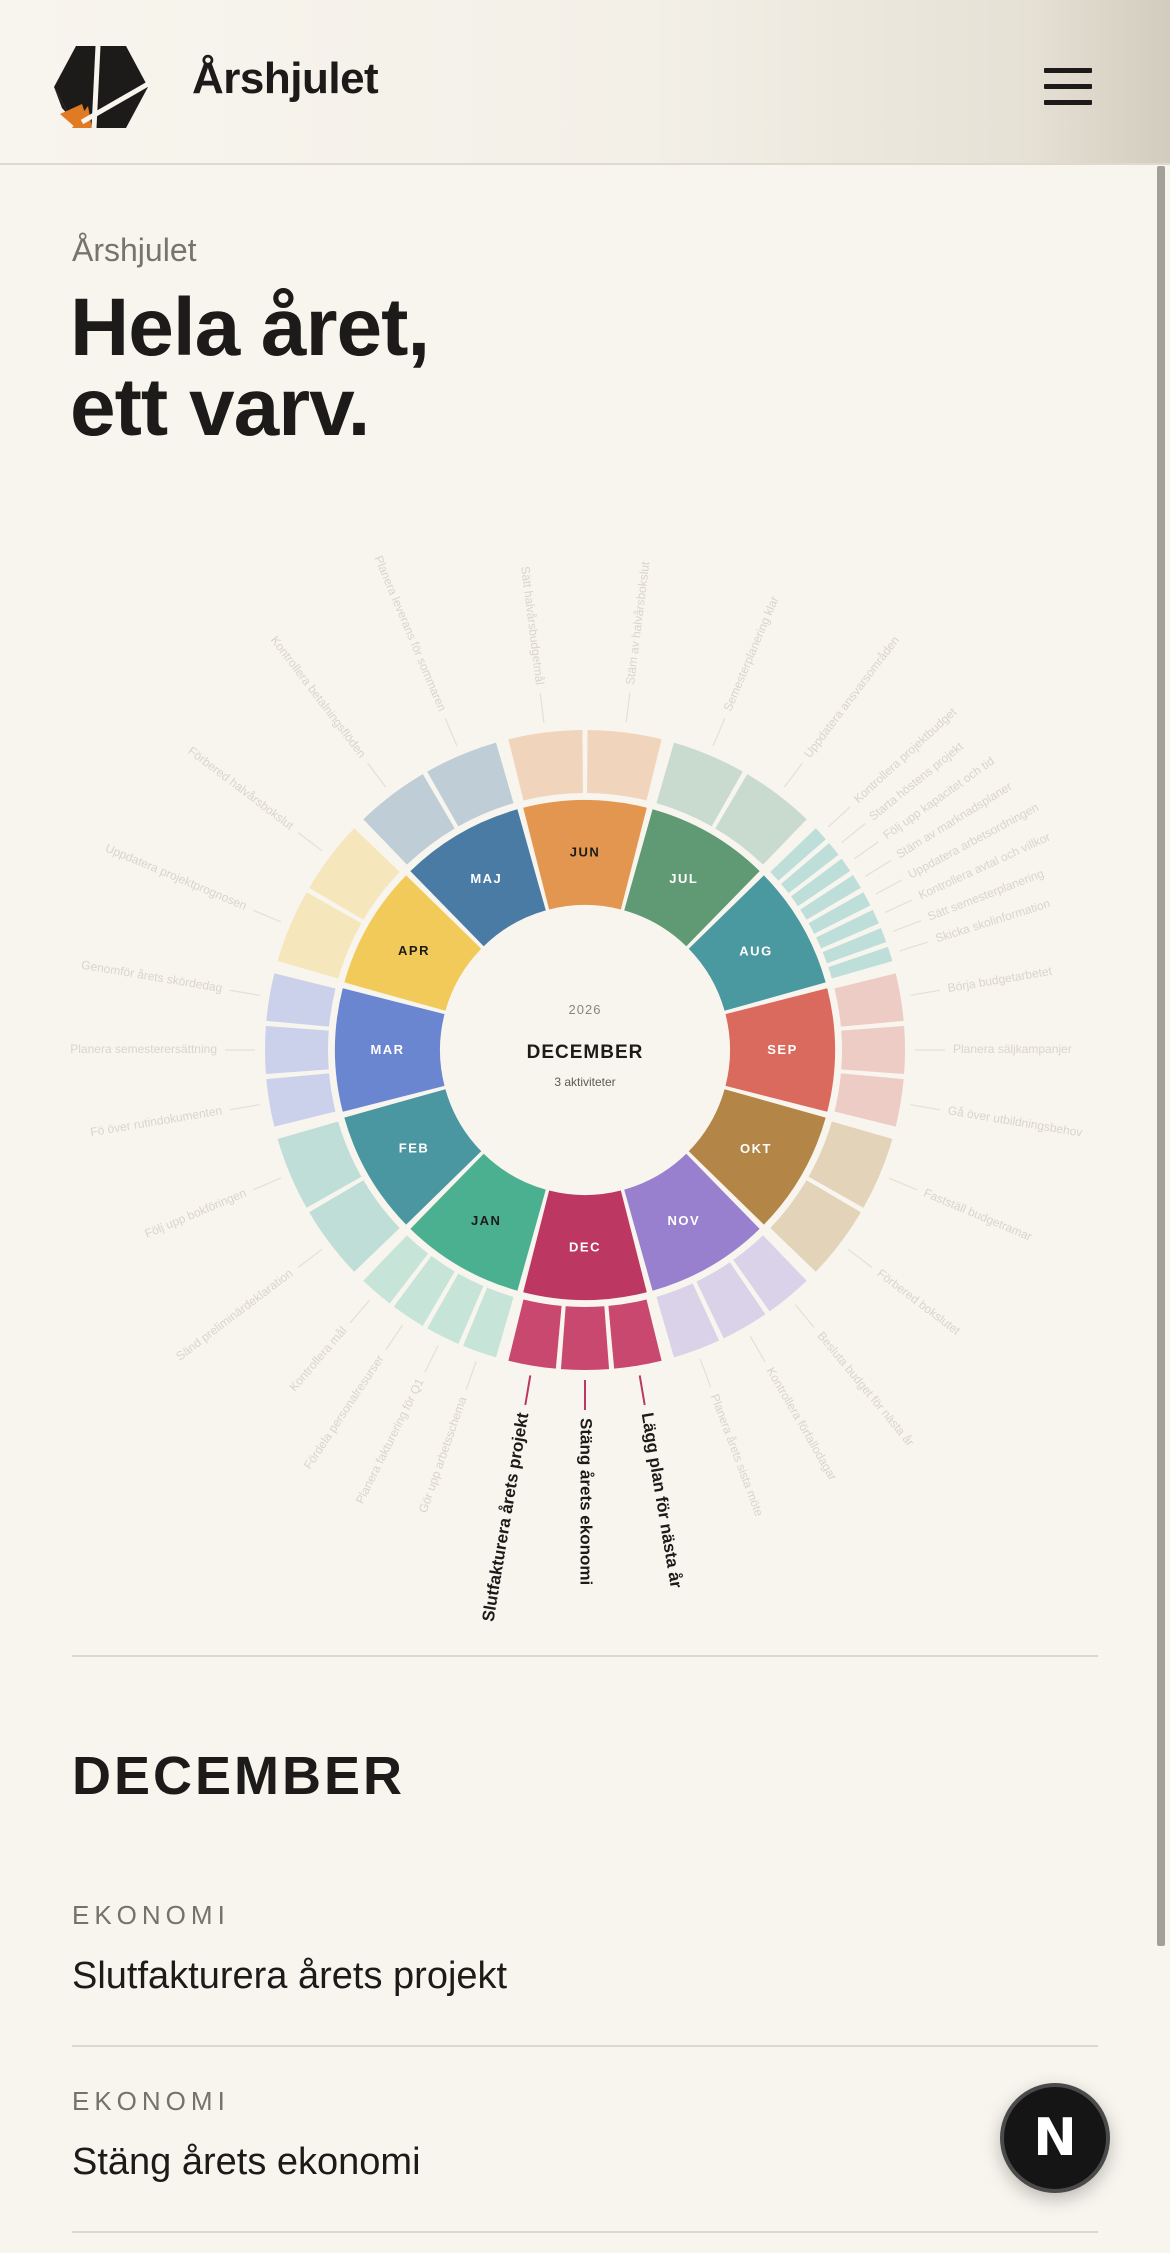  What do you see at coordinates (662, 1500) in the screenshot?
I see `activity-label: Lägg plan för nästa år` at bounding box center [662, 1500].